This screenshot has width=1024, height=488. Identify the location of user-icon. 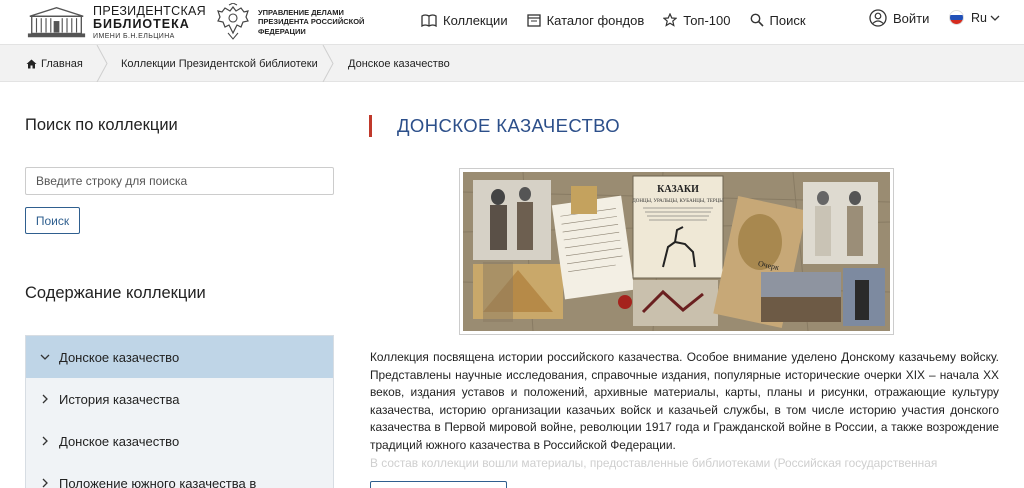
(878, 18).